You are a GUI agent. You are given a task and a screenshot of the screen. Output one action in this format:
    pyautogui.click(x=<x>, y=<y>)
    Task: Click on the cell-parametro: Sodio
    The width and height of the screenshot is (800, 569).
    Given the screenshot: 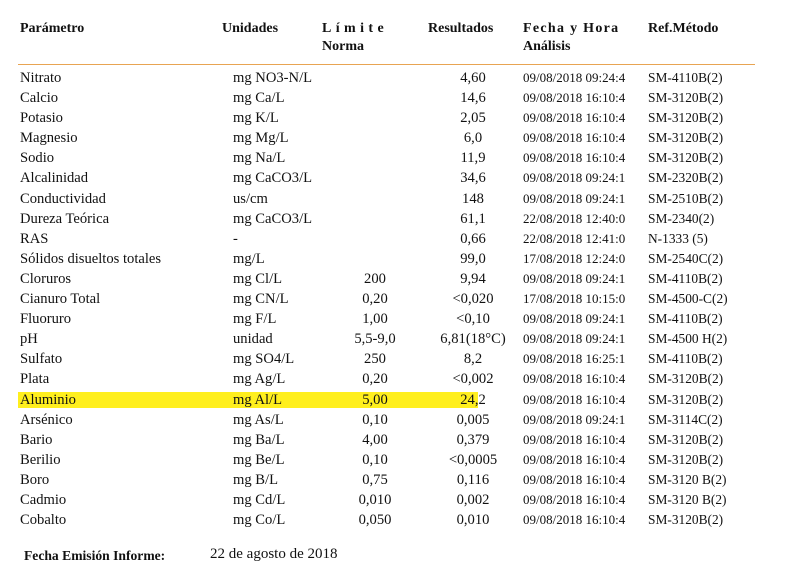 What is the action you would take?
    pyautogui.click(x=37, y=158)
    